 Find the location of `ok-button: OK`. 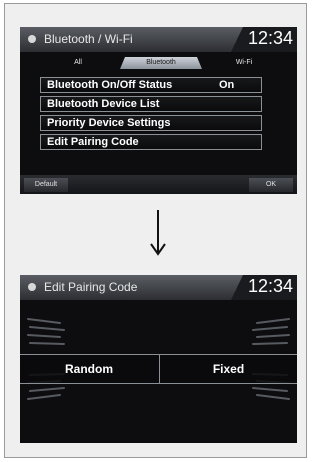

ok-button: OK is located at coordinates (271, 185).